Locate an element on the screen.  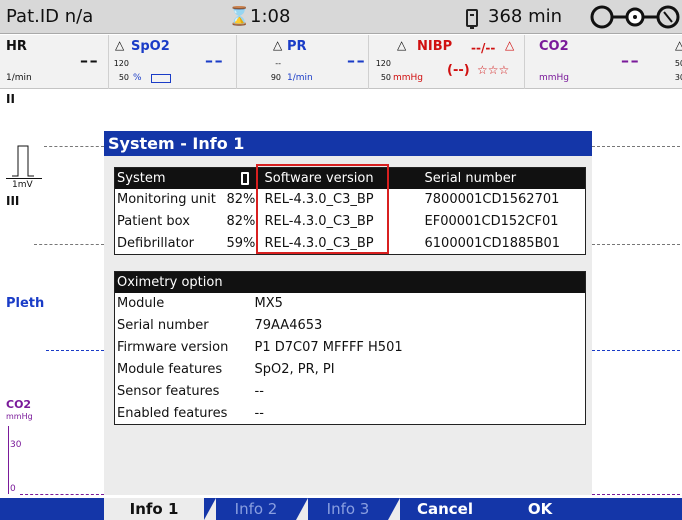
pr-param: △ PR -- 90 1/min – – is located at coordinates (302, 62).